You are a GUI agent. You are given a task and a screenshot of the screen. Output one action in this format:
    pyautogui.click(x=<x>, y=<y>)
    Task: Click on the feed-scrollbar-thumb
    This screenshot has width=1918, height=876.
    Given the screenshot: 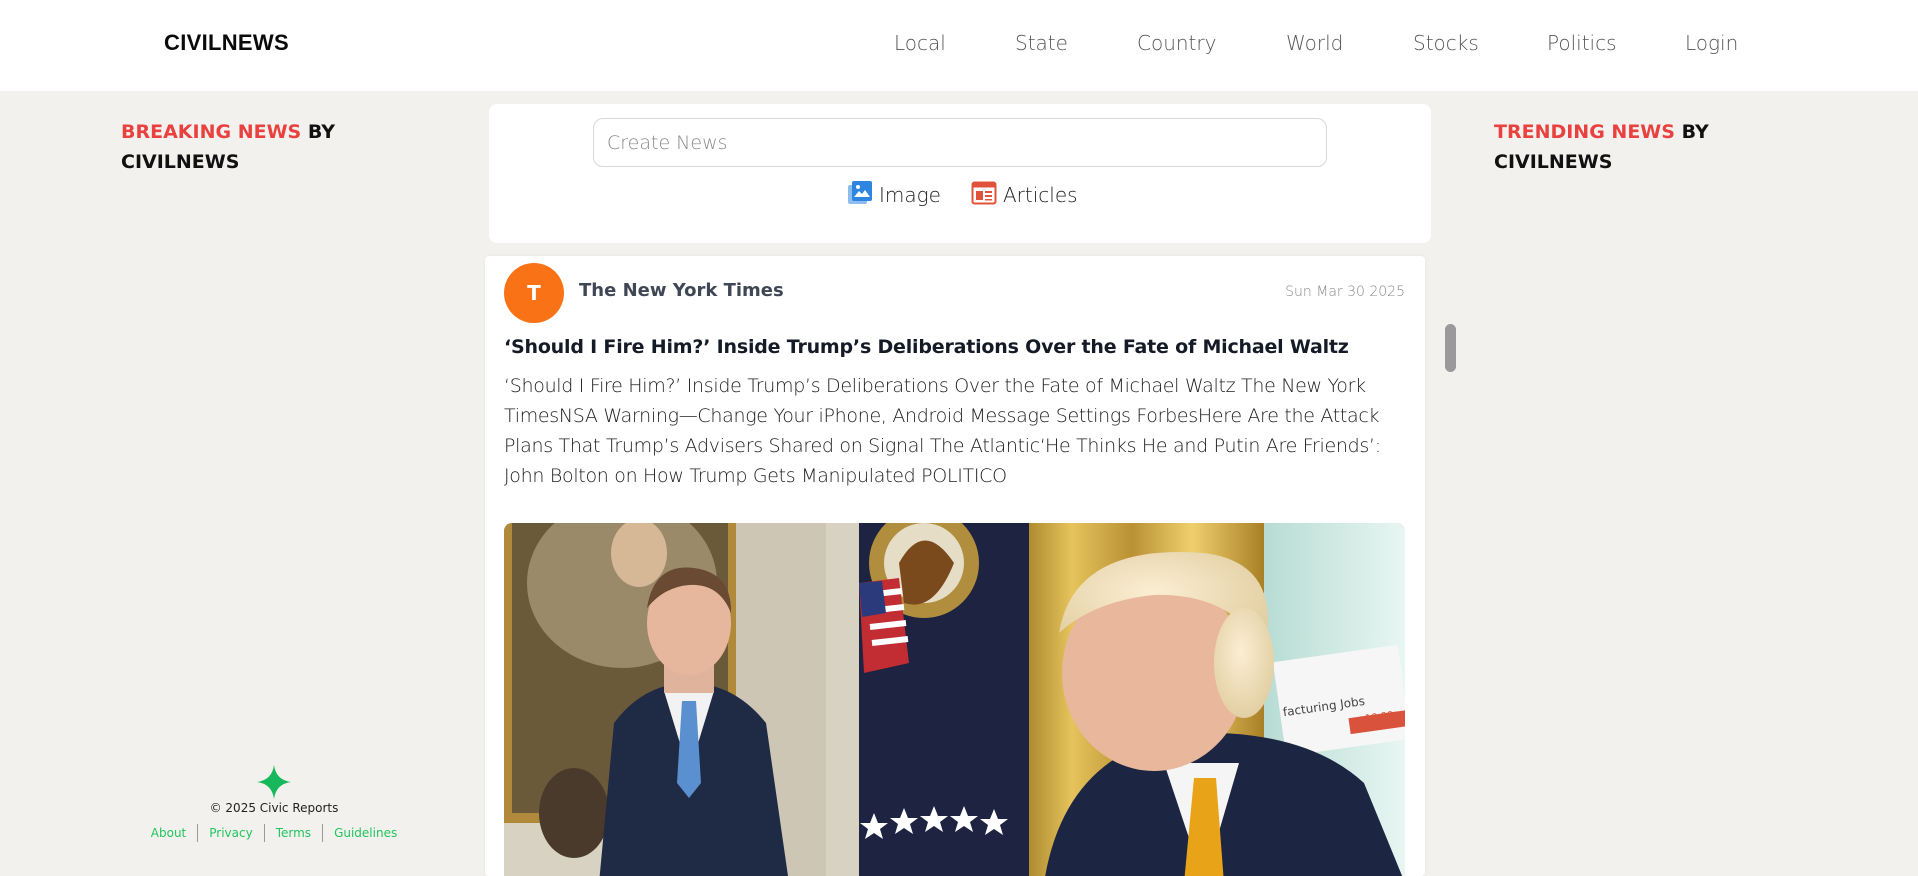 What is the action you would take?
    pyautogui.click(x=1450, y=348)
    